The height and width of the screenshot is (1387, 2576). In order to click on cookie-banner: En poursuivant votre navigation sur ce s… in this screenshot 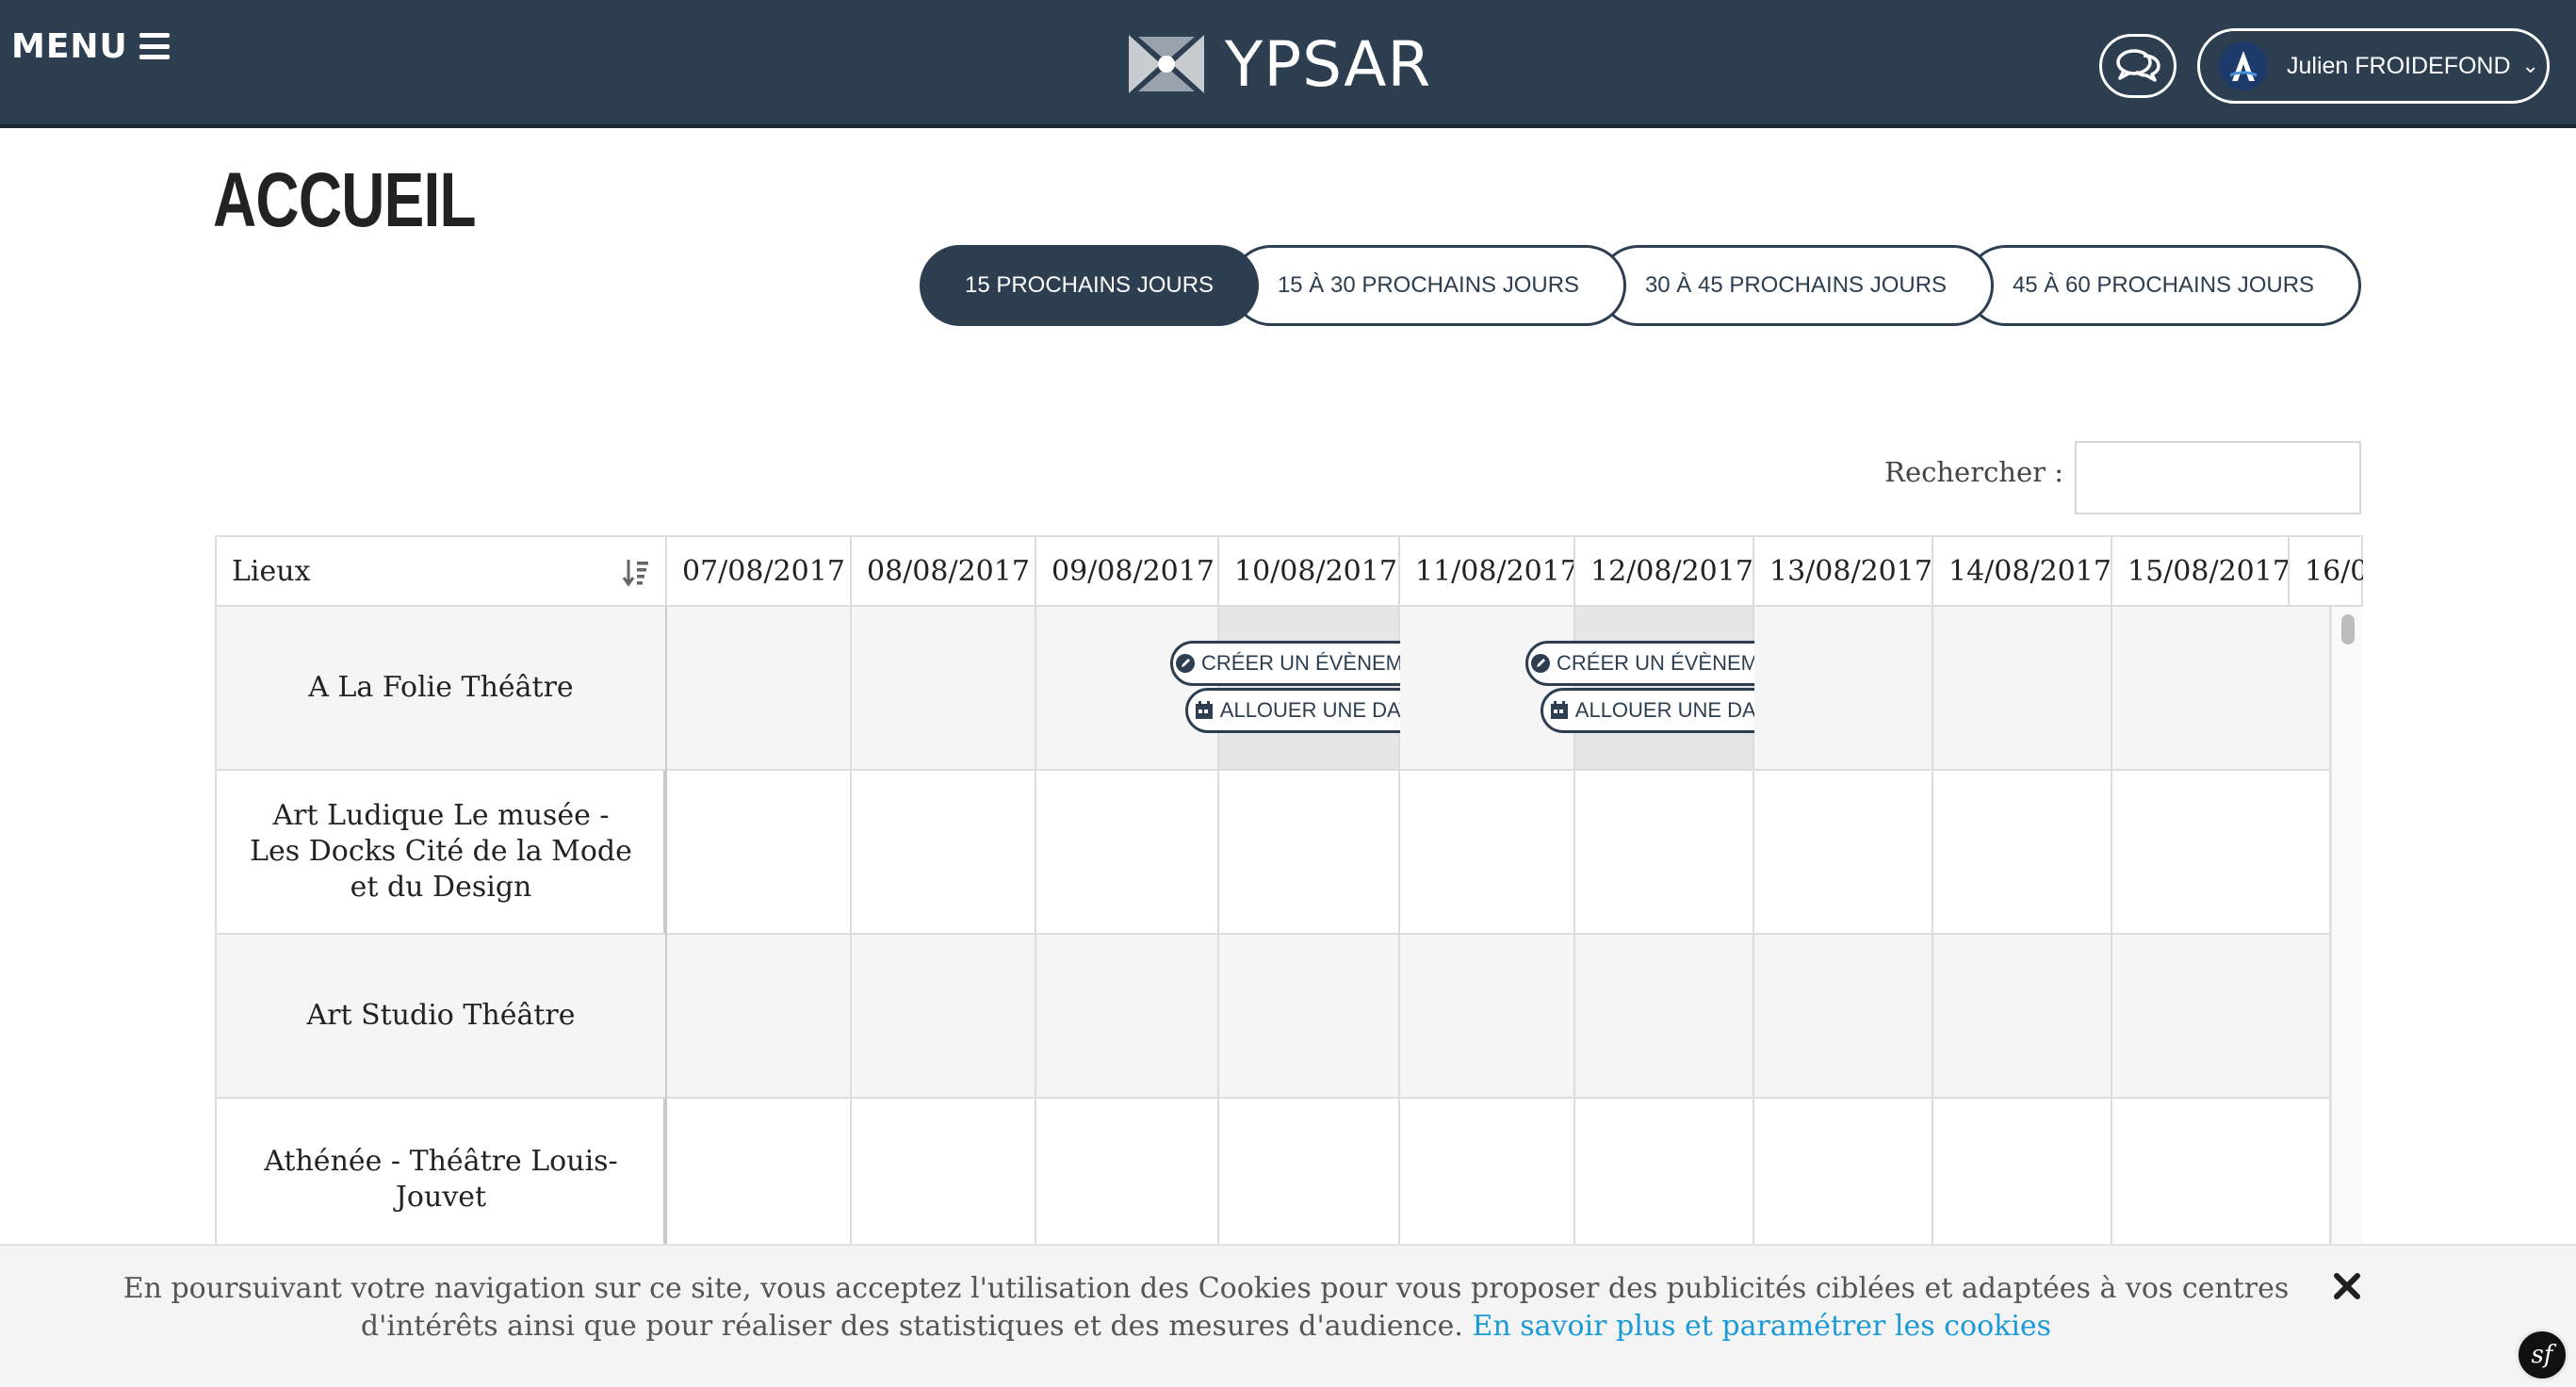, I will do `click(1288, 1315)`.